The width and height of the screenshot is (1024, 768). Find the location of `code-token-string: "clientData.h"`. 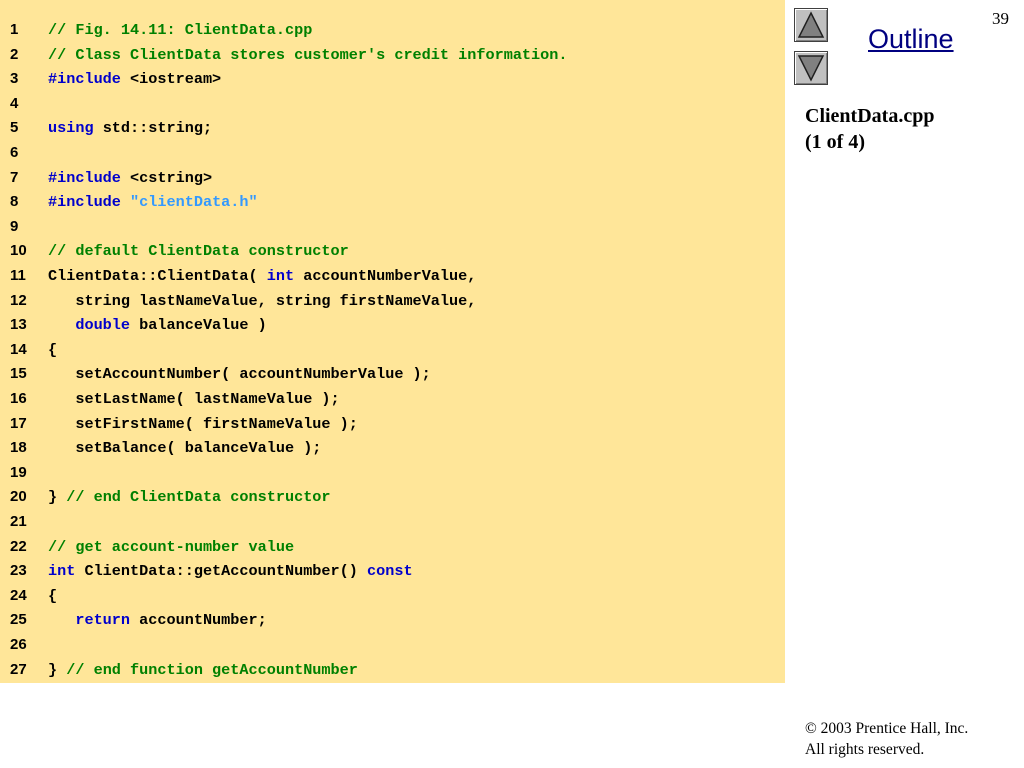

code-token-string: "clientData.h" is located at coordinates (194, 202).